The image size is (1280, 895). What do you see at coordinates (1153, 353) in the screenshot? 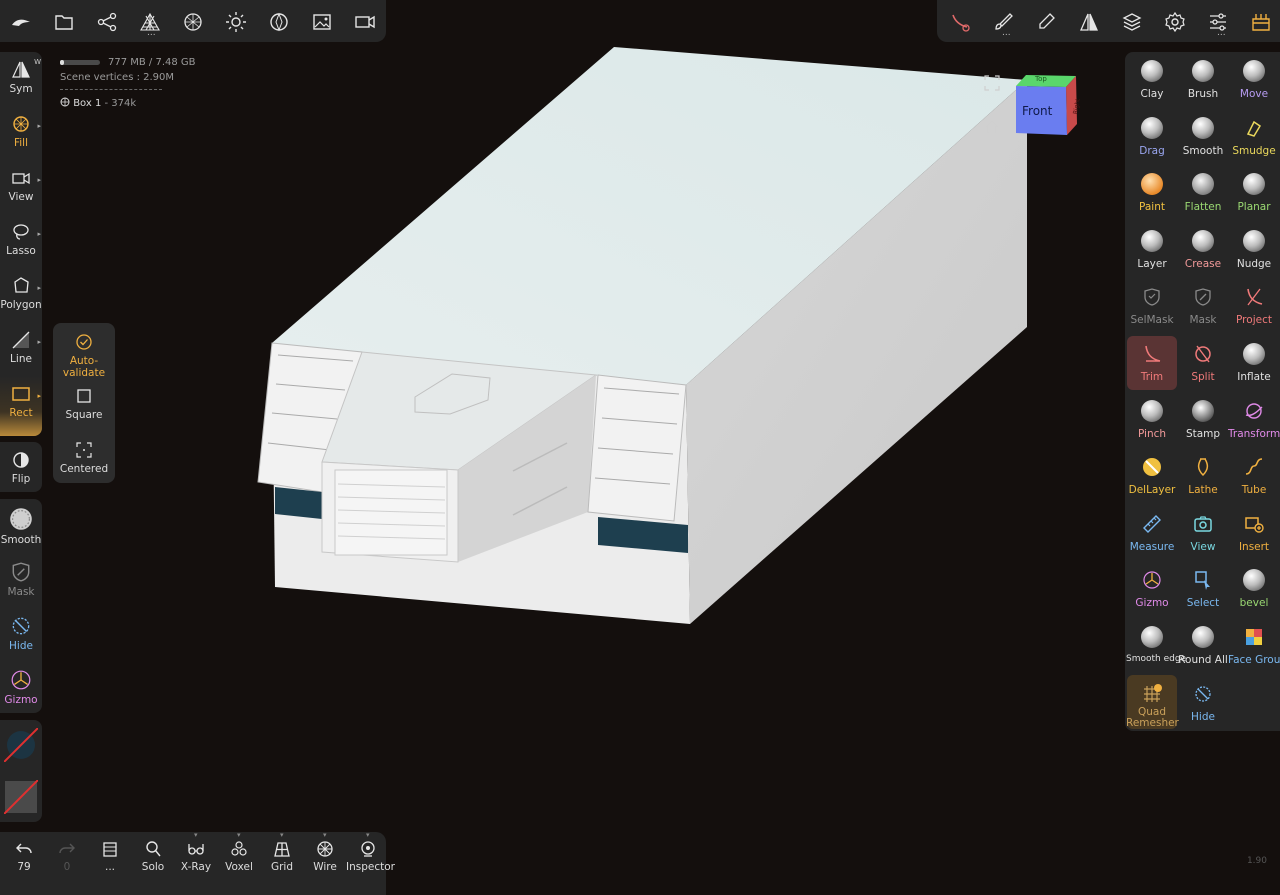
I see `trim-icon` at bounding box center [1153, 353].